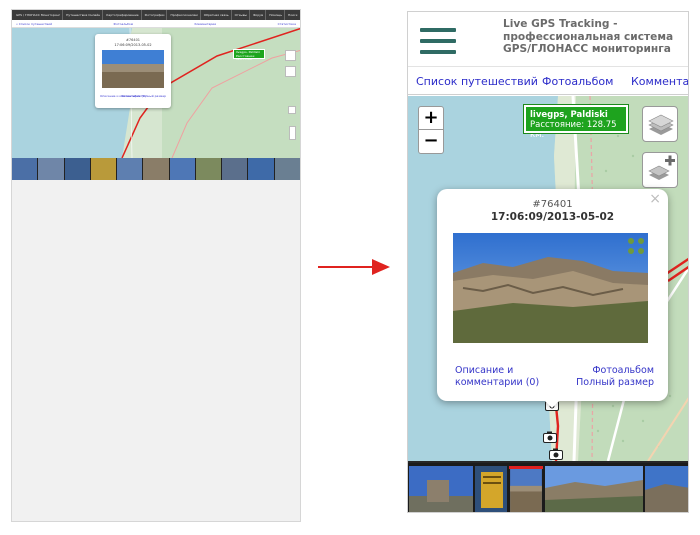 This screenshot has height=535, width=700. I want to click on layers-icon, so click(661, 124).